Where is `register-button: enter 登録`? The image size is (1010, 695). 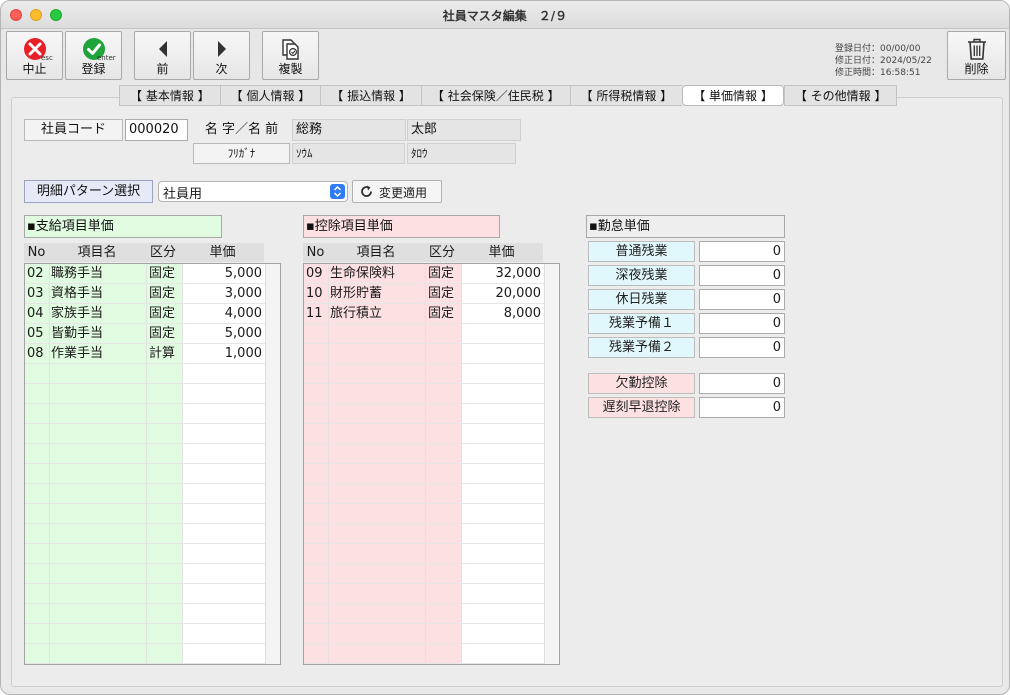
register-button: enter 登録 is located at coordinates (93, 55).